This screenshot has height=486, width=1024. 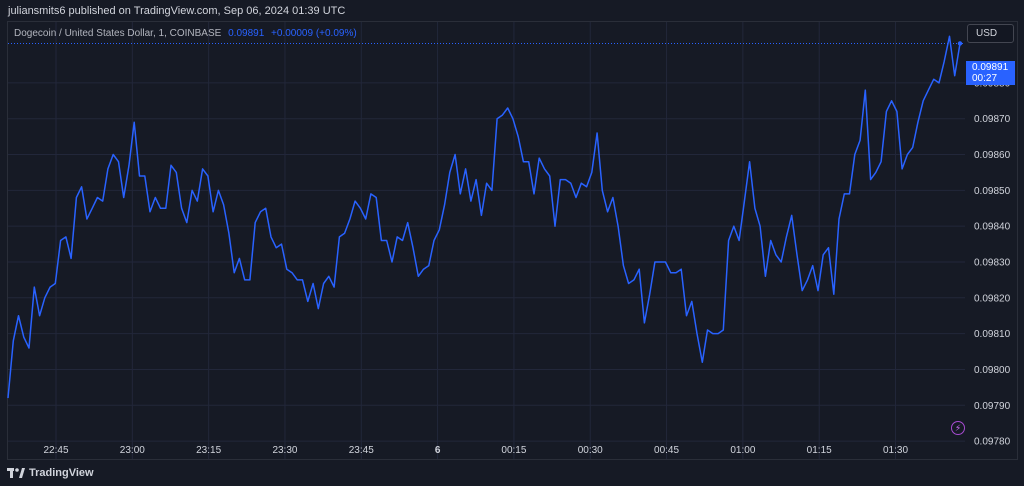 What do you see at coordinates (895, 450) in the screenshot?
I see `x-tick-label: 01:30` at bounding box center [895, 450].